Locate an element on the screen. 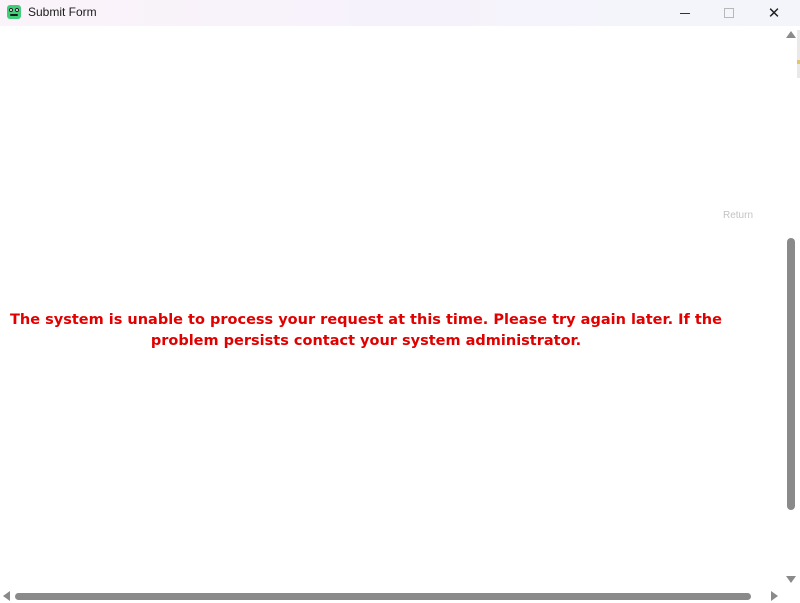 The width and height of the screenshot is (800, 603). return-link: Return is located at coordinates (738, 215).